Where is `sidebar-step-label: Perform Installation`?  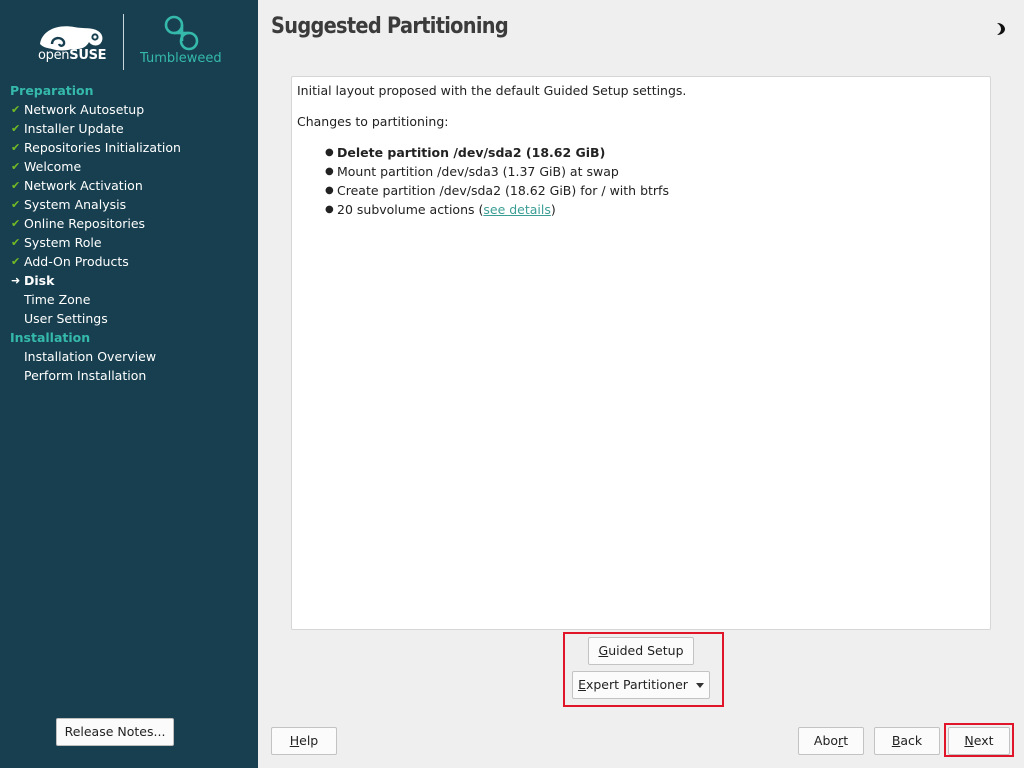 sidebar-step-label: Perform Installation is located at coordinates (85, 375).